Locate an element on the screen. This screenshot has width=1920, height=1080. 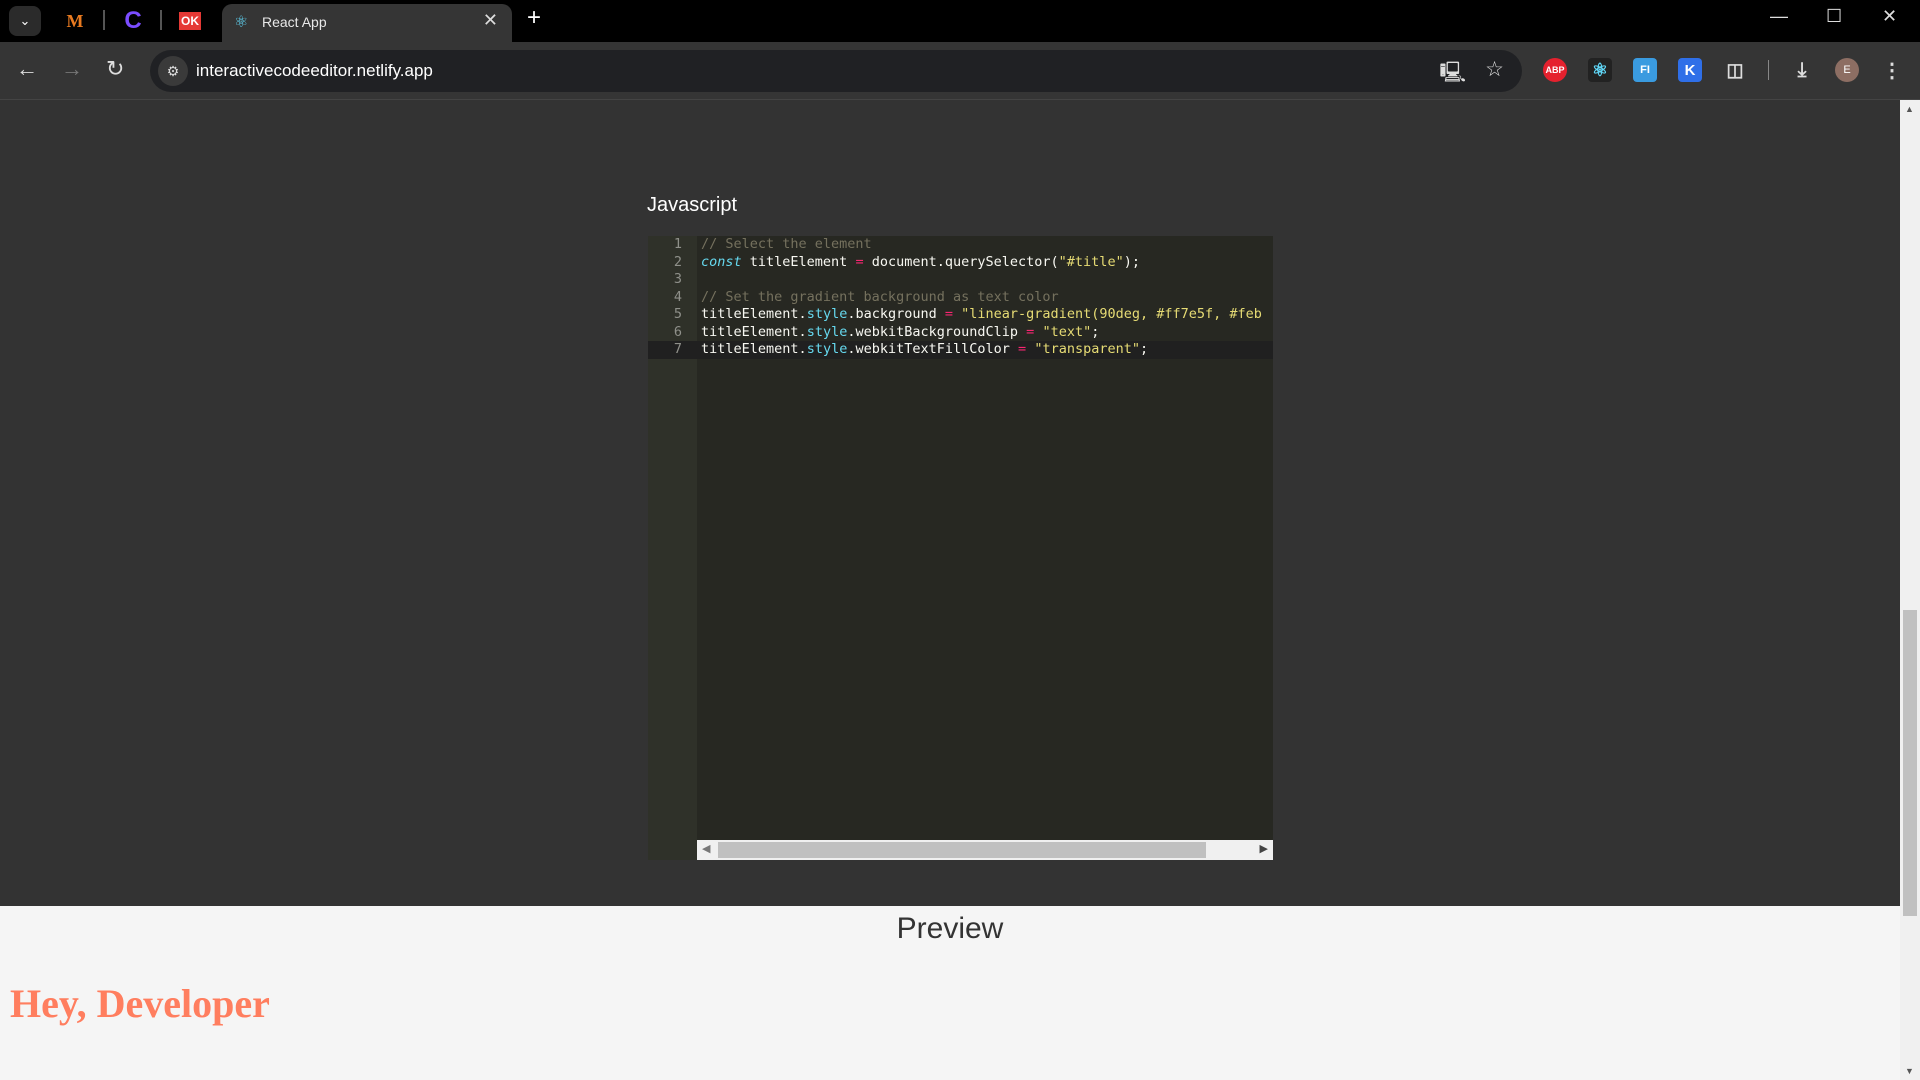
line-number: 5 is located at coordinates (677, 314).